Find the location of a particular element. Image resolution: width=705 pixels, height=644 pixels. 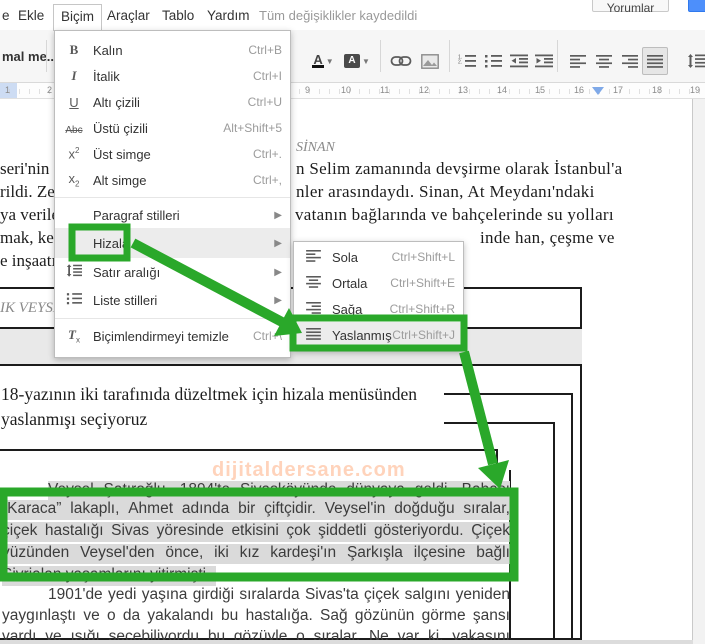

highlight-color-icon: A is located at coordinates (352, 61).